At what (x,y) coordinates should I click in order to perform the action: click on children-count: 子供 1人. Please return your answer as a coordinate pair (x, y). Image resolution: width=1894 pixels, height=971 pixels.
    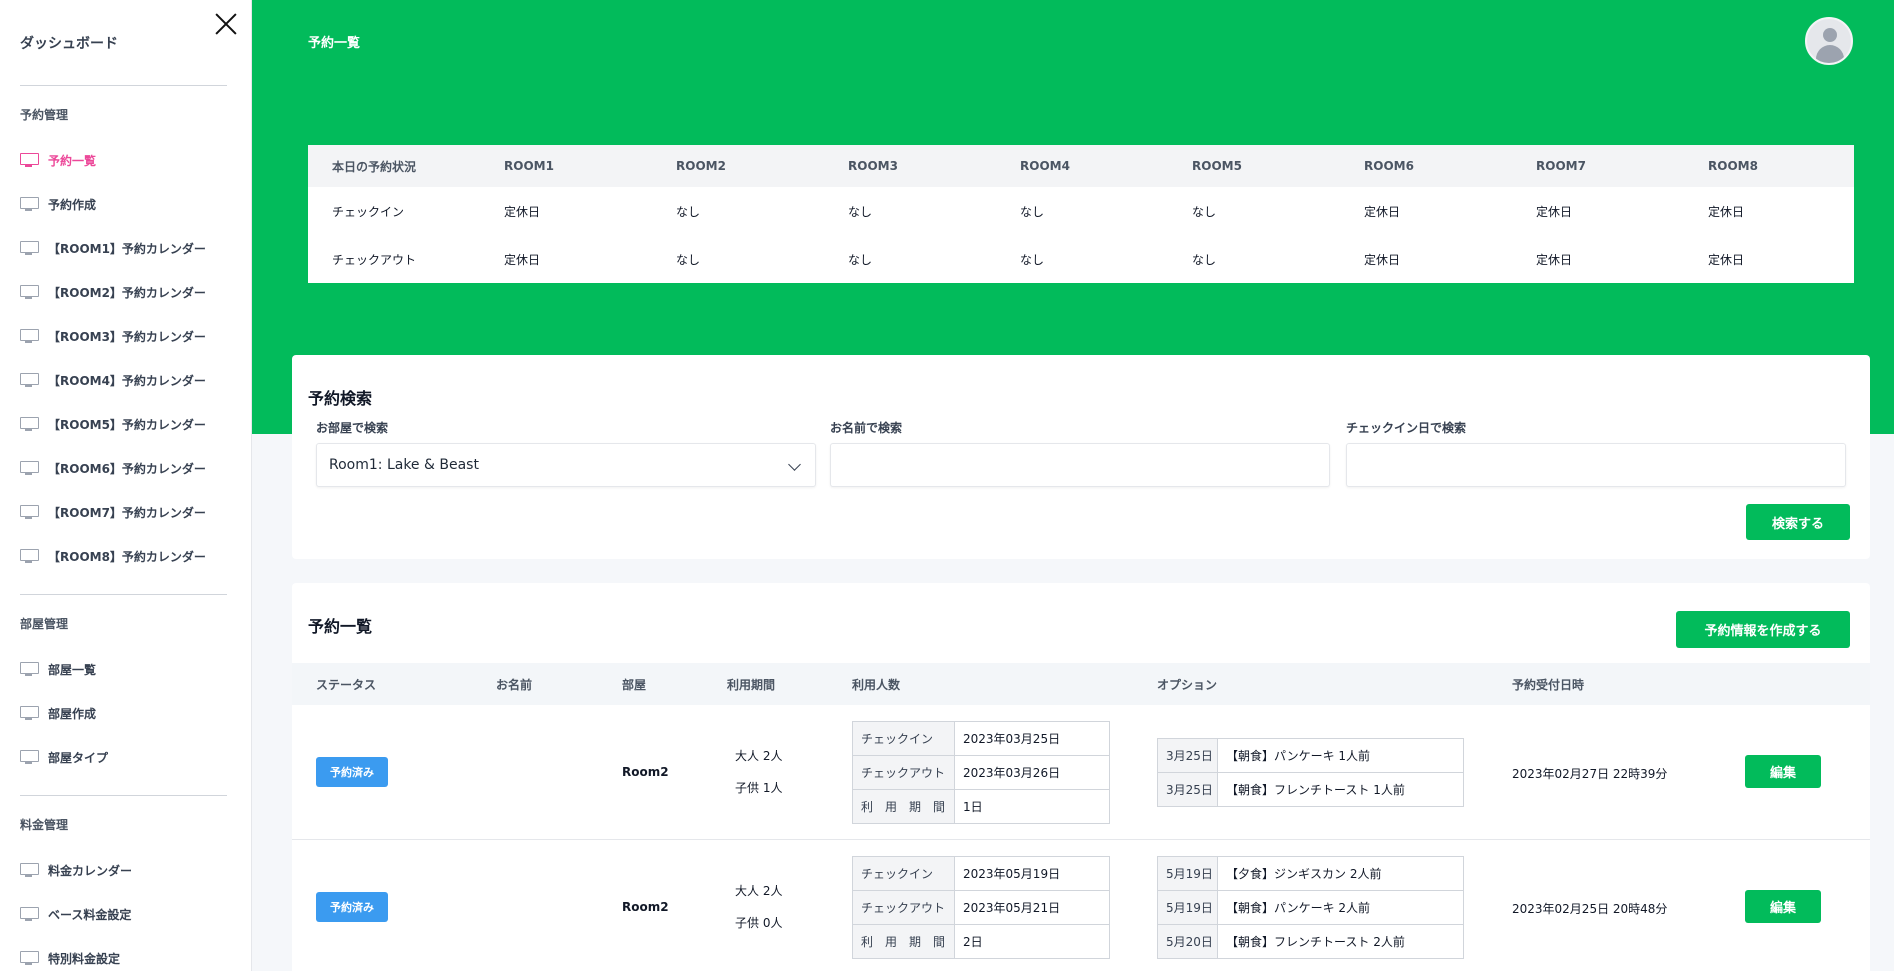
    Looking at the image, I should click on (759, 788).